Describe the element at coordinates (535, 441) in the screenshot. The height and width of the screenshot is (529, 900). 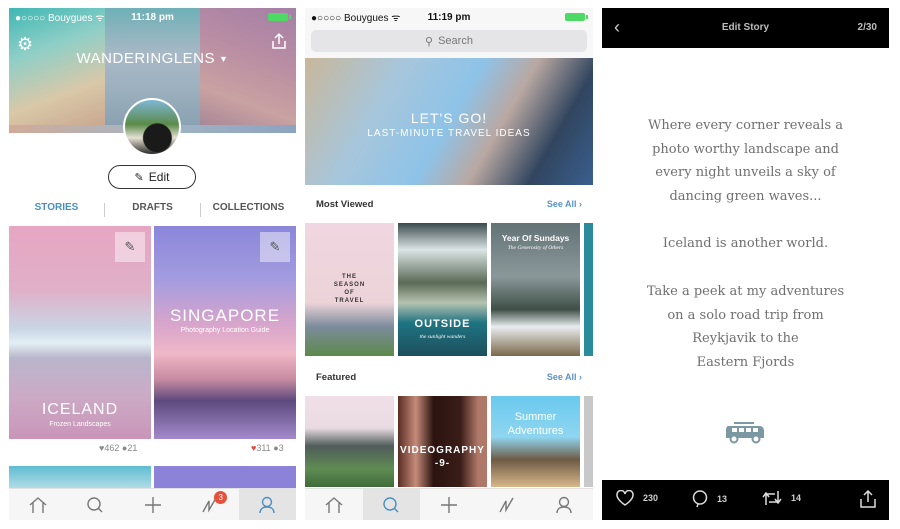
I see `story-tile: Summer Adventures` at that location.